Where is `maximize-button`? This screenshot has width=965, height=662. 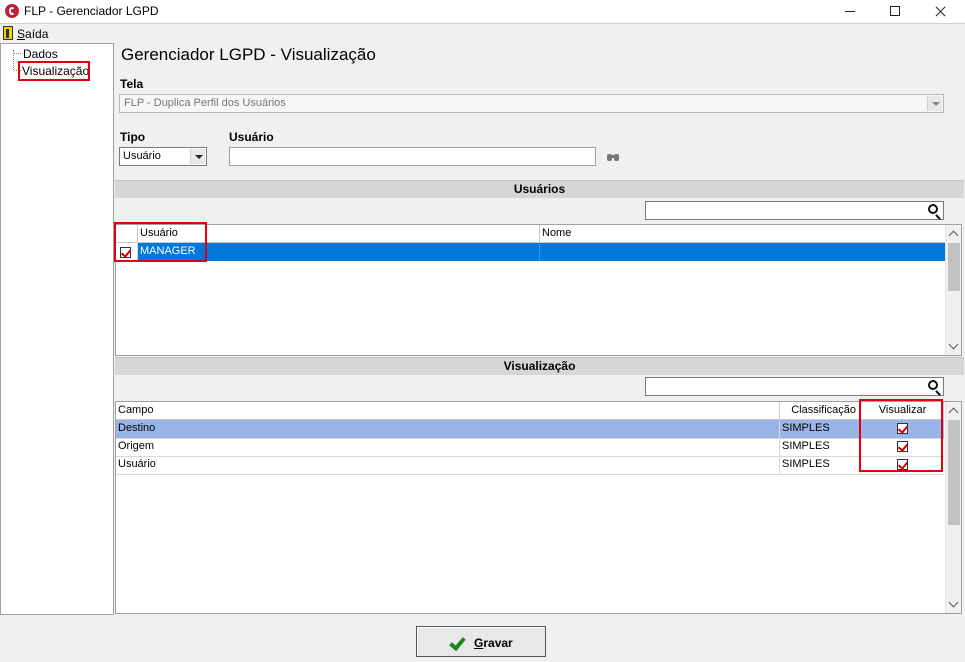 maximize-button is located at coordinates (895, 12).